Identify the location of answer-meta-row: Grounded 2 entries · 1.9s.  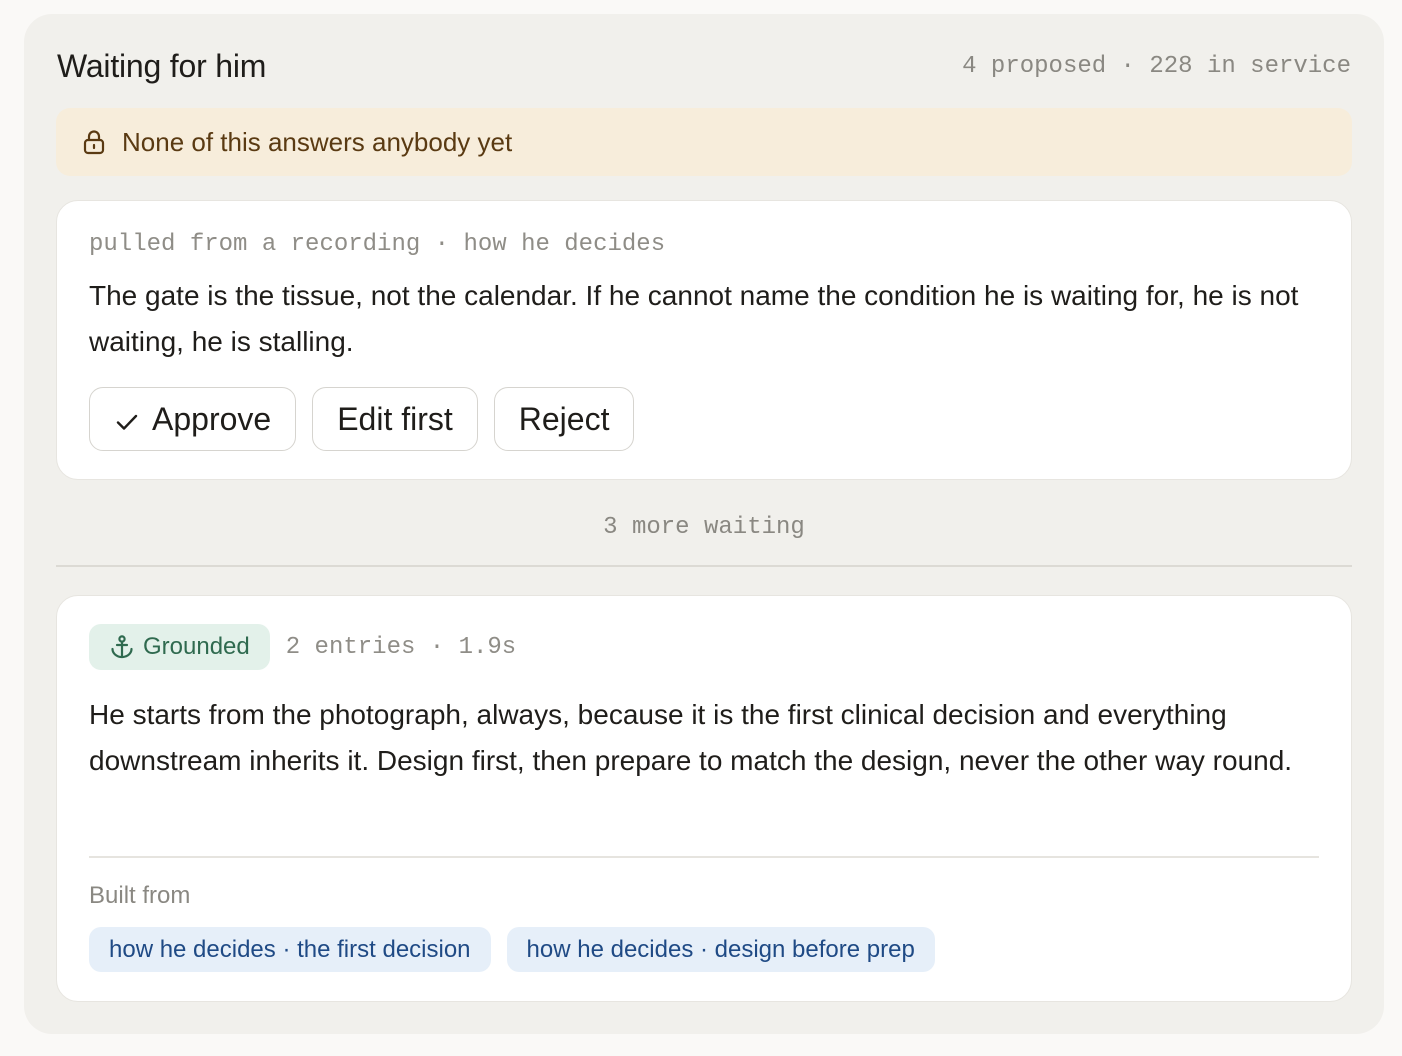
(302, 647).